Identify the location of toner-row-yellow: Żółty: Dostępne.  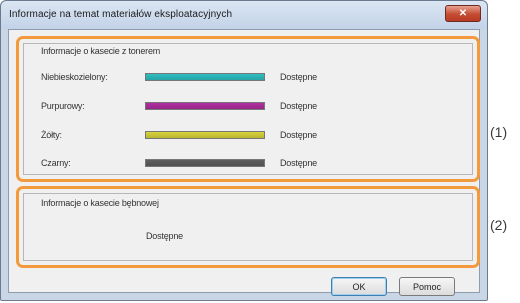
(248, 137).